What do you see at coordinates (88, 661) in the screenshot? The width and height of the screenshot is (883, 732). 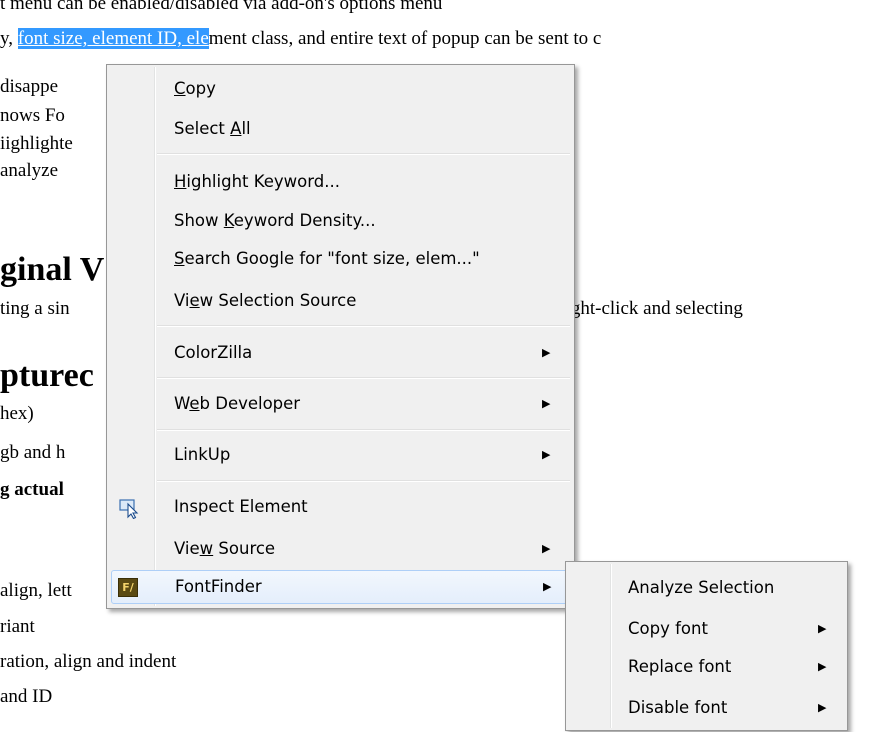 I see `page-line-13: ration, align and indent` at bounding box center [88, 661].